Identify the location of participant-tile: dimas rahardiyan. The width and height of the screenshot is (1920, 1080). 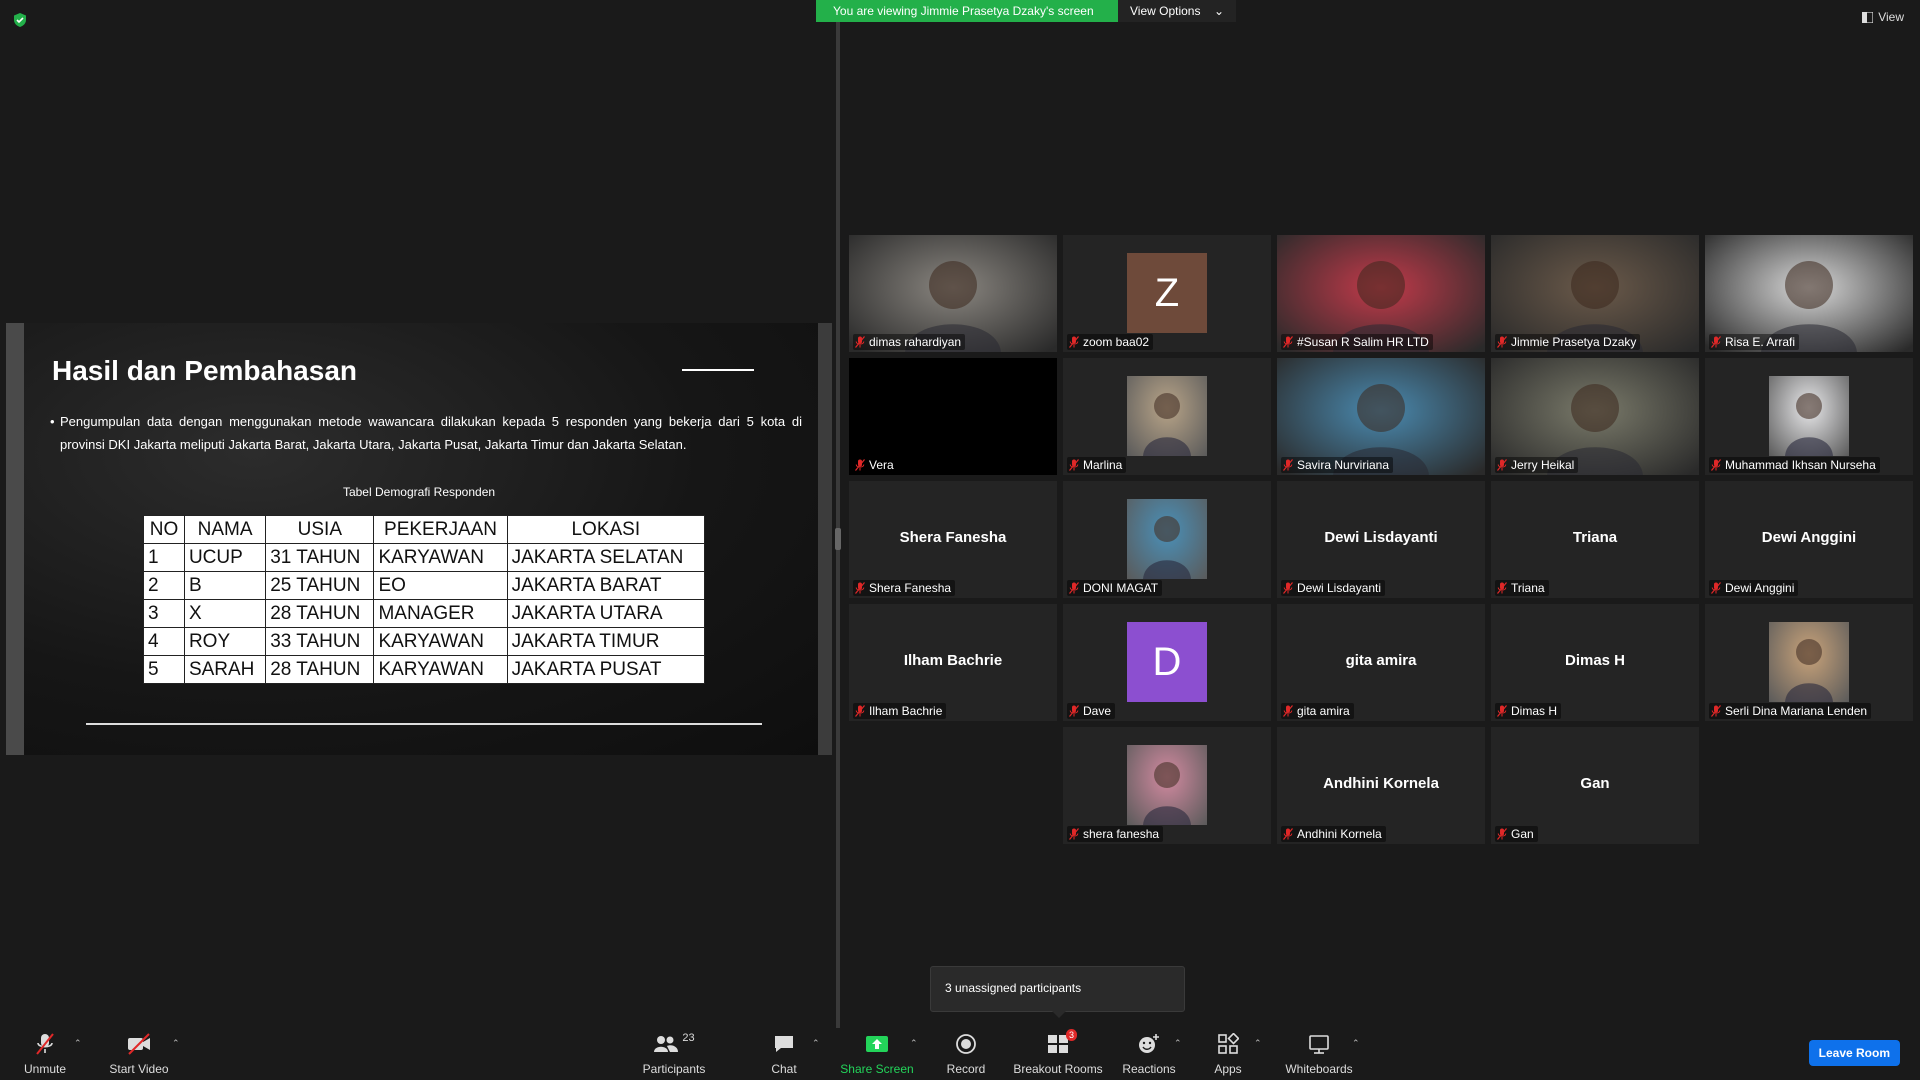
(953, 293).